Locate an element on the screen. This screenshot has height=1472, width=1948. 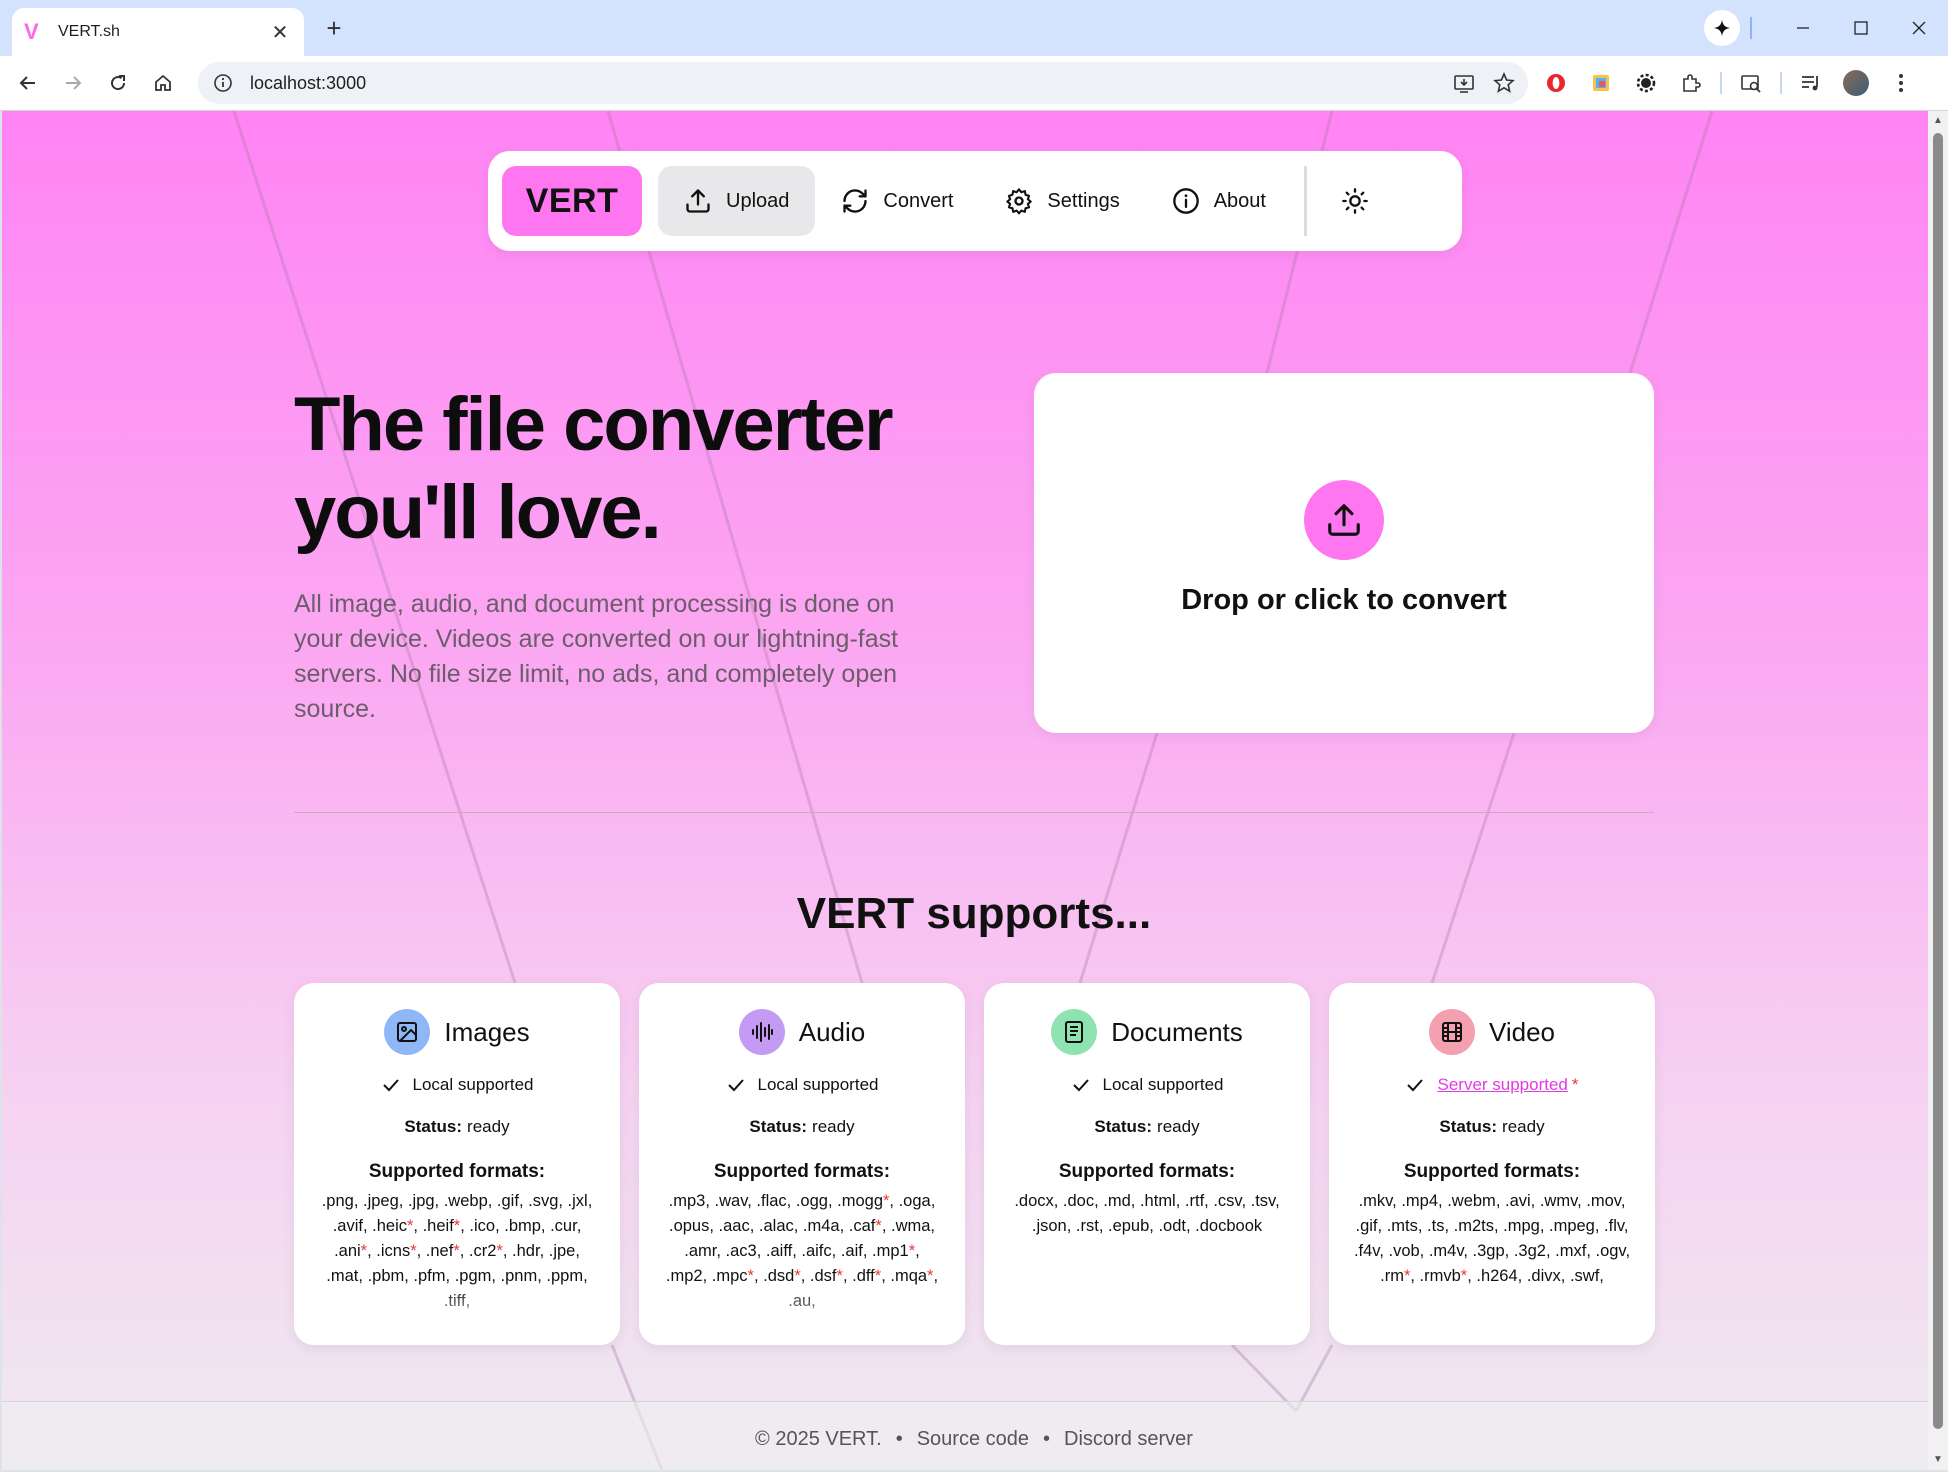
extensions-row is located at coordinates (1735, 83).